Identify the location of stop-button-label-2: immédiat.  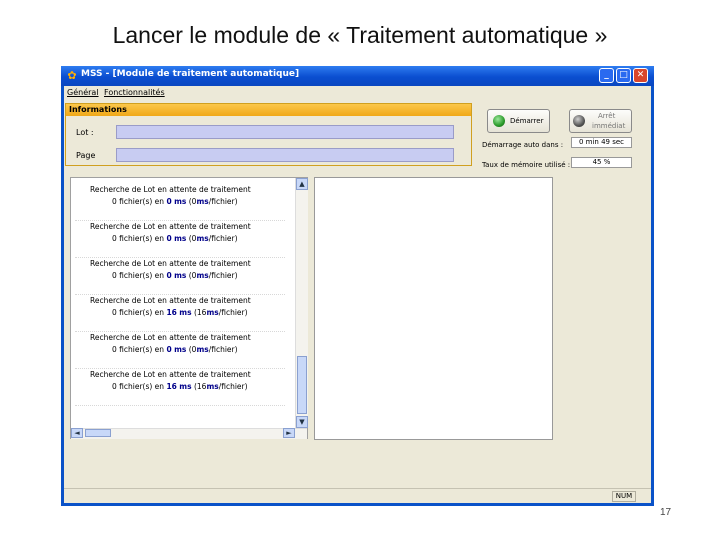
(609, 126).